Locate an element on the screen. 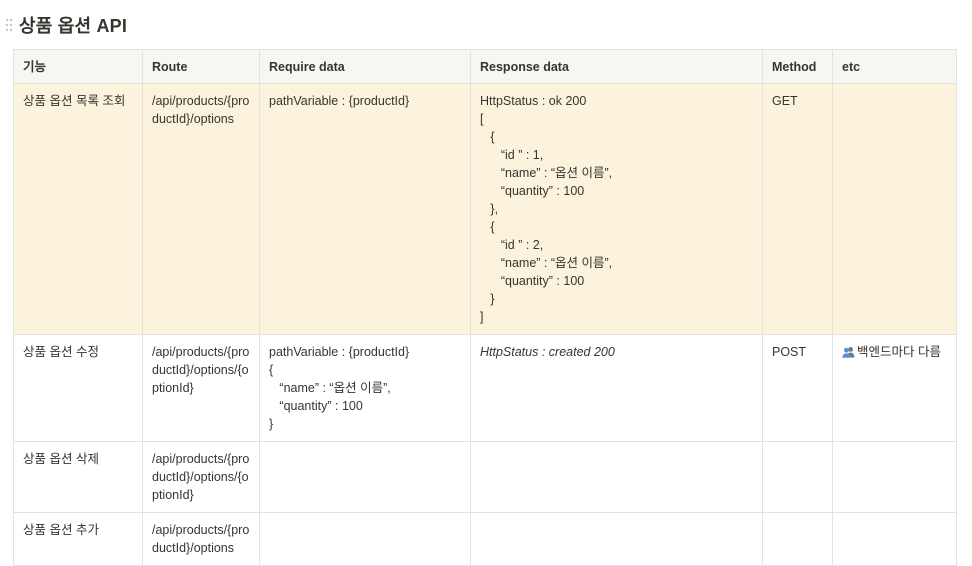 The height and width of the screenshot is (566, 972). cell-etc: 백엔드마다 다름 is located at coordinates (894, 388).